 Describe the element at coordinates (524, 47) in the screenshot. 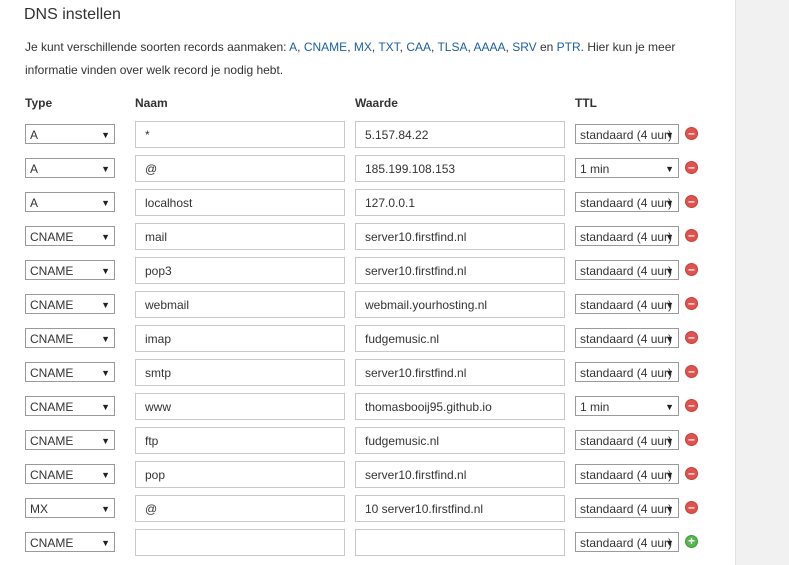

I see `link-record-srv: SRV` at that location.